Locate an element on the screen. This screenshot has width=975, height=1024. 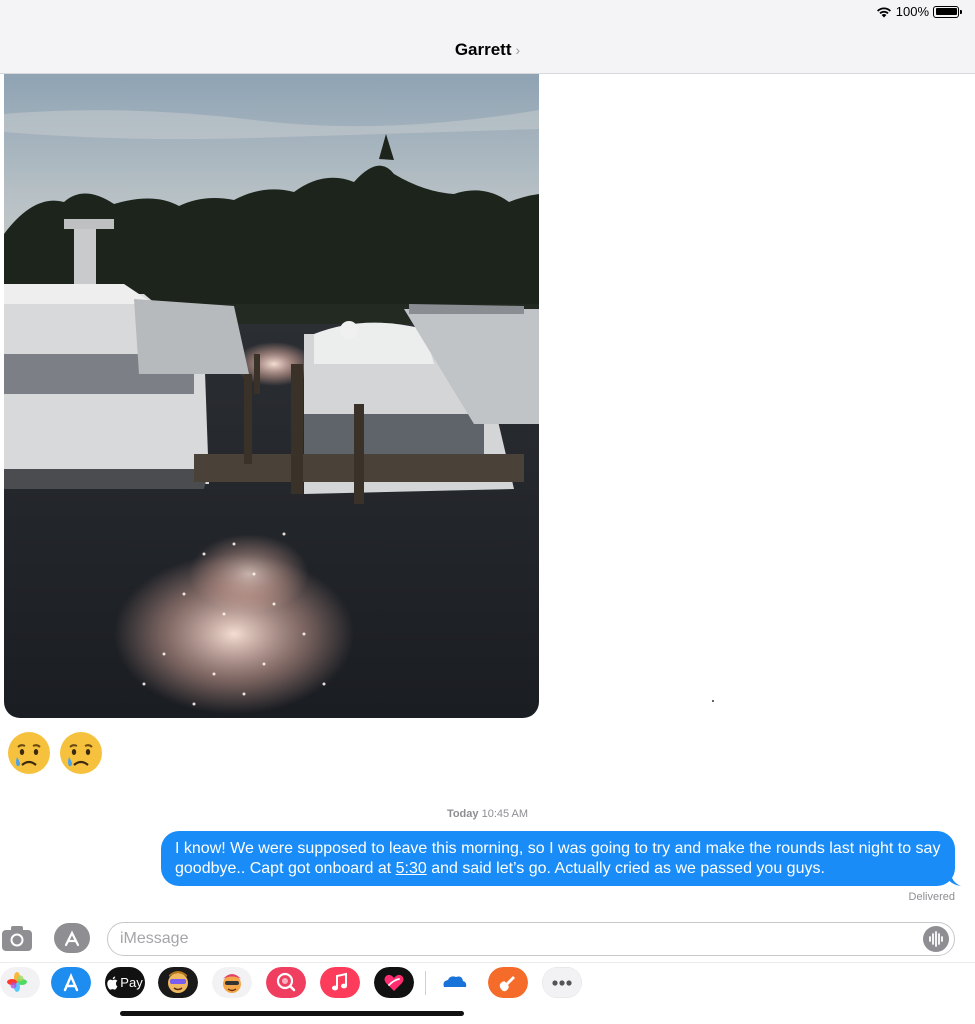
app-store-app-button is located at coordinates (71, 982).